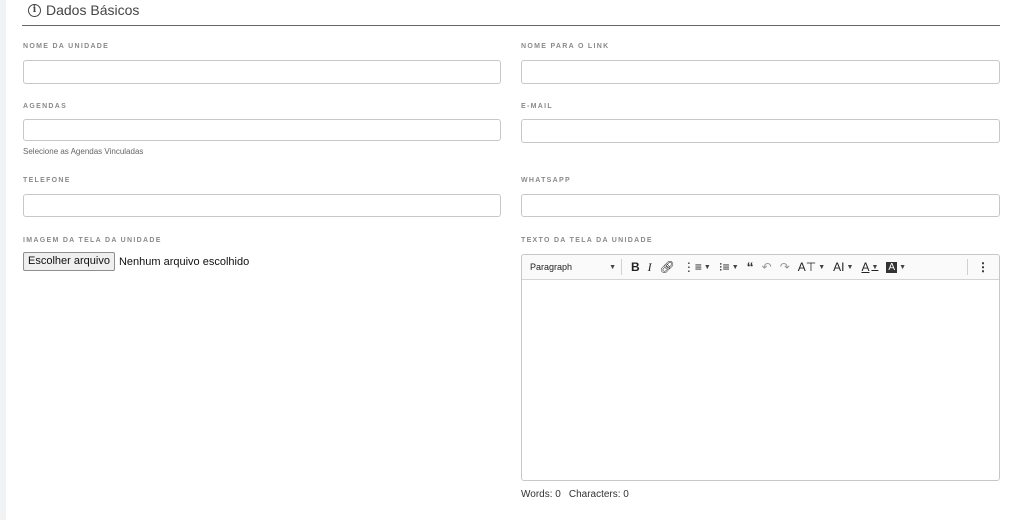 The image size is (1024, 520). Describe the element at coordinates (3, 260) in the screenshot. I see `left-edge` at that location.